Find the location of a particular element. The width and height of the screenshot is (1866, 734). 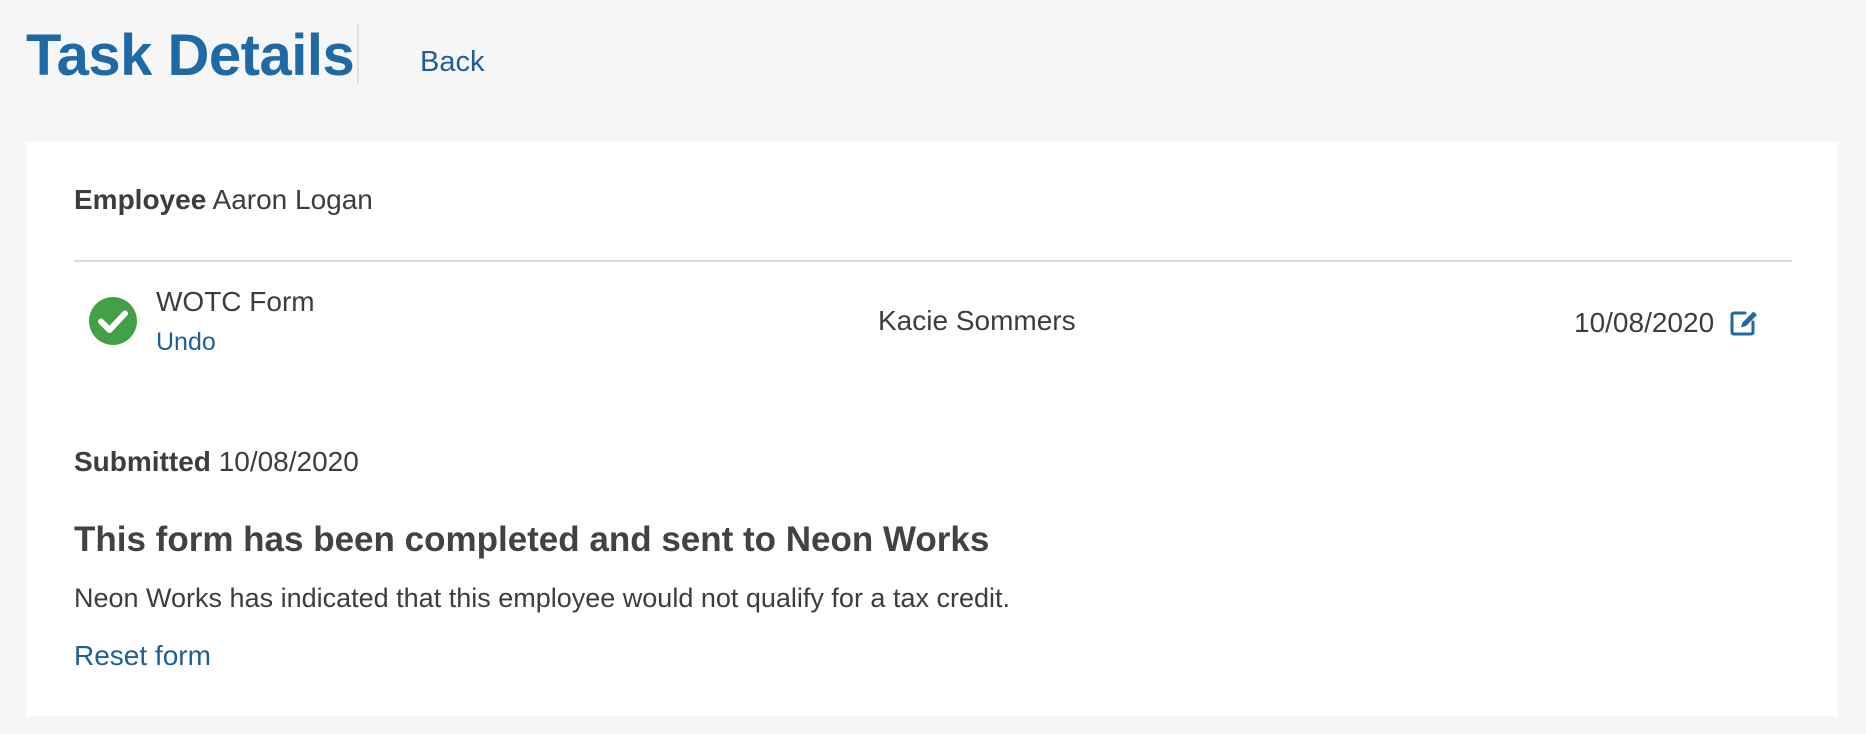

submitted-label: Submitted is located at coordinates (142, 461).